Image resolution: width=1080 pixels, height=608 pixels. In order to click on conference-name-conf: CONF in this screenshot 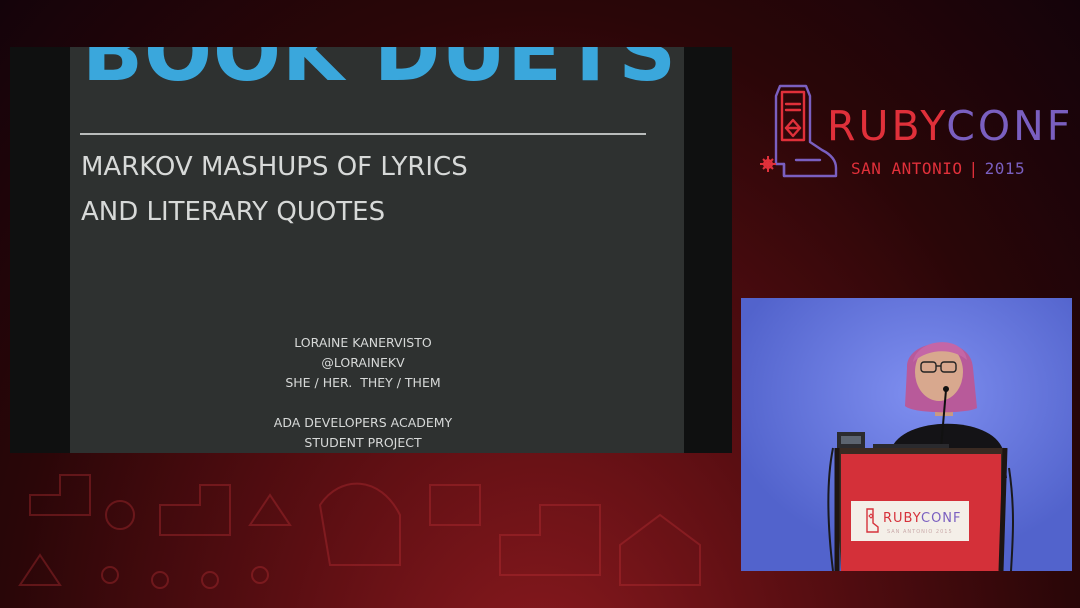, I will do `click(1010, 126)`.